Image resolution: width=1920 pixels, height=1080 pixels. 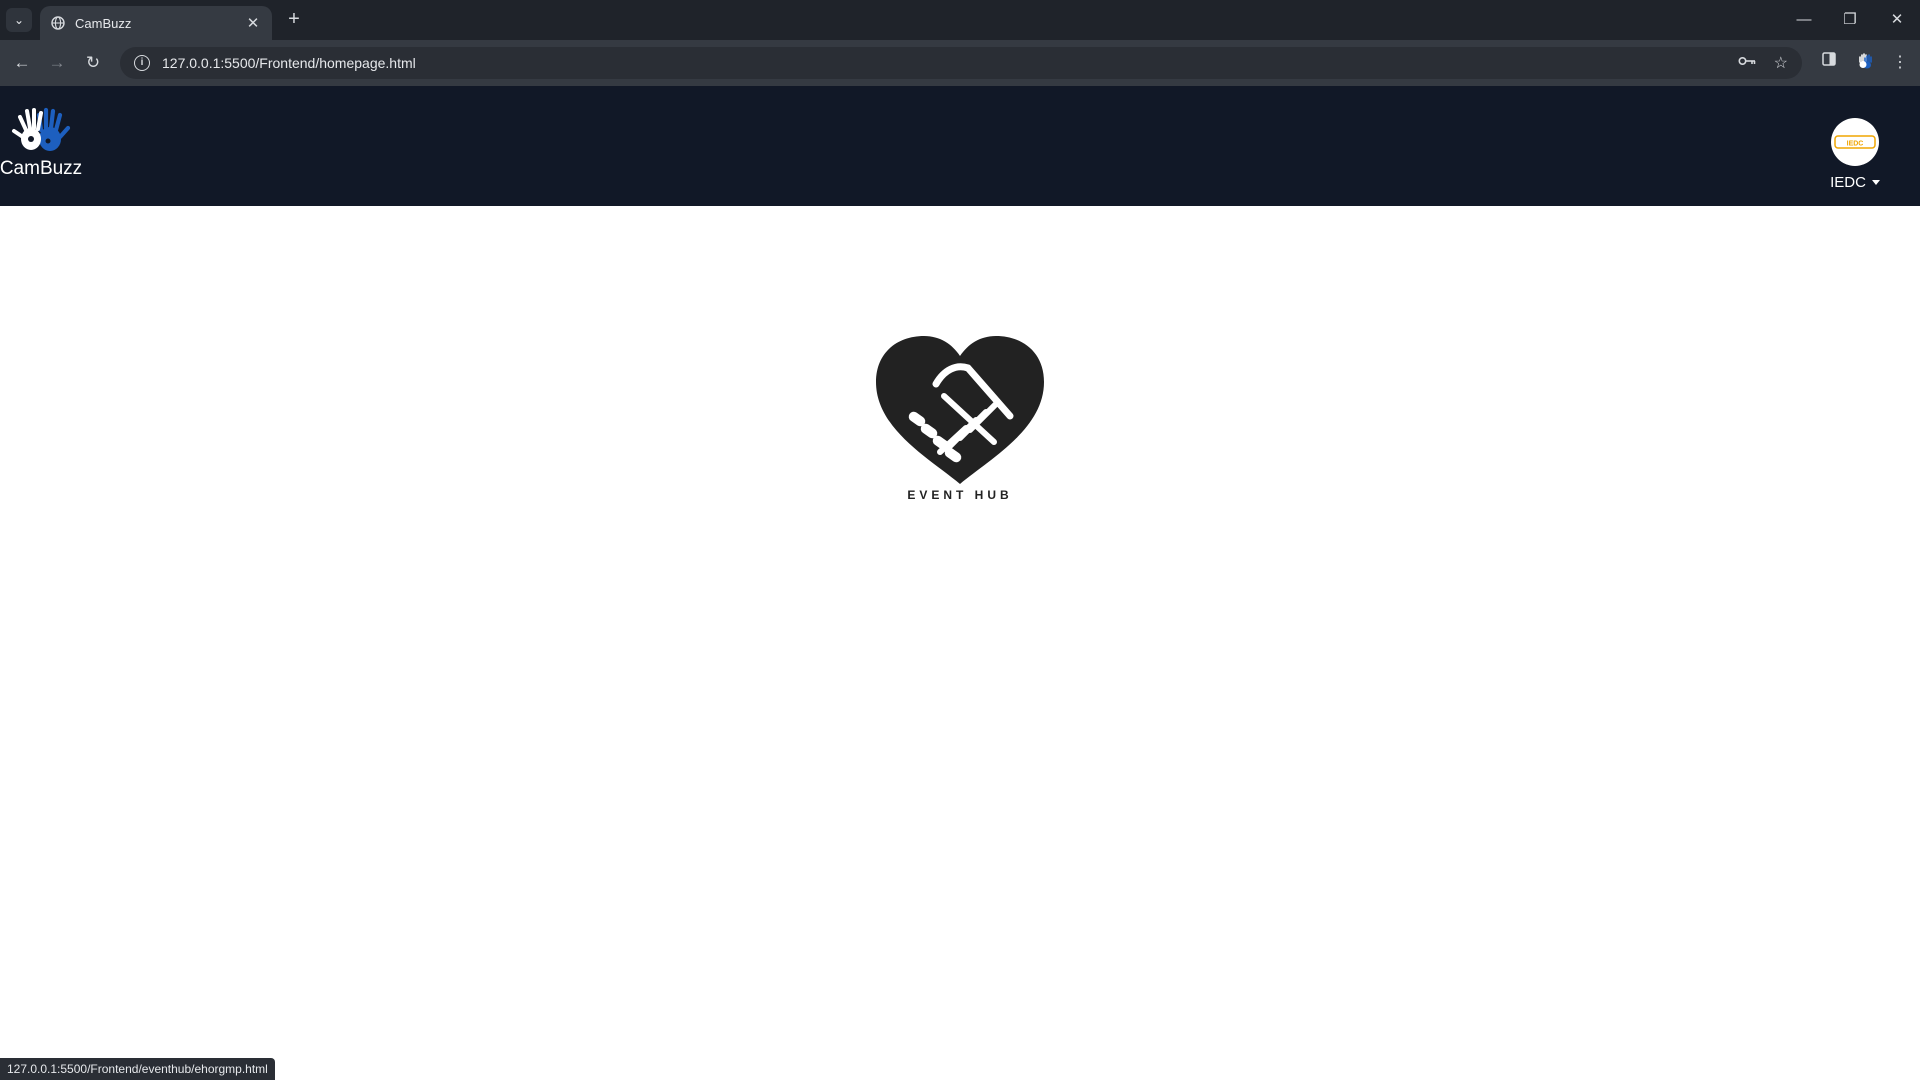 What do you see at coordinates (19, 20) in the screenshot?
I see `tab-search-icon: ⌄` at bounding box center [19, 20].